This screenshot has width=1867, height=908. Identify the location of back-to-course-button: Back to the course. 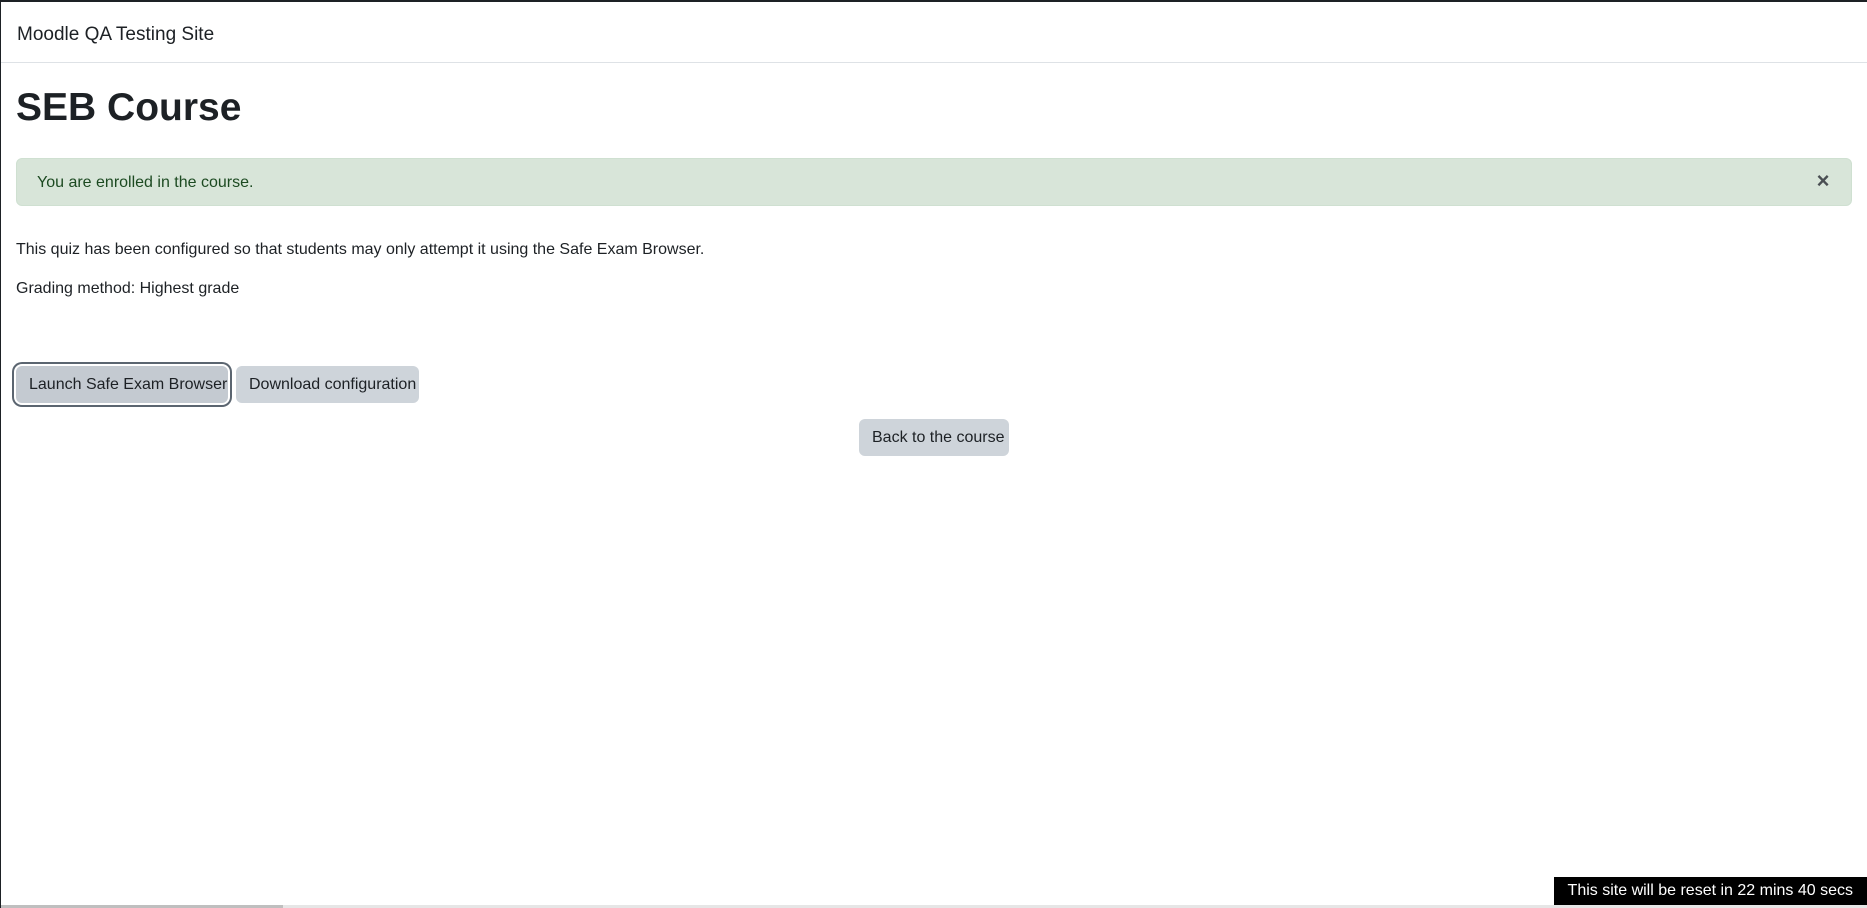
(934, 437).